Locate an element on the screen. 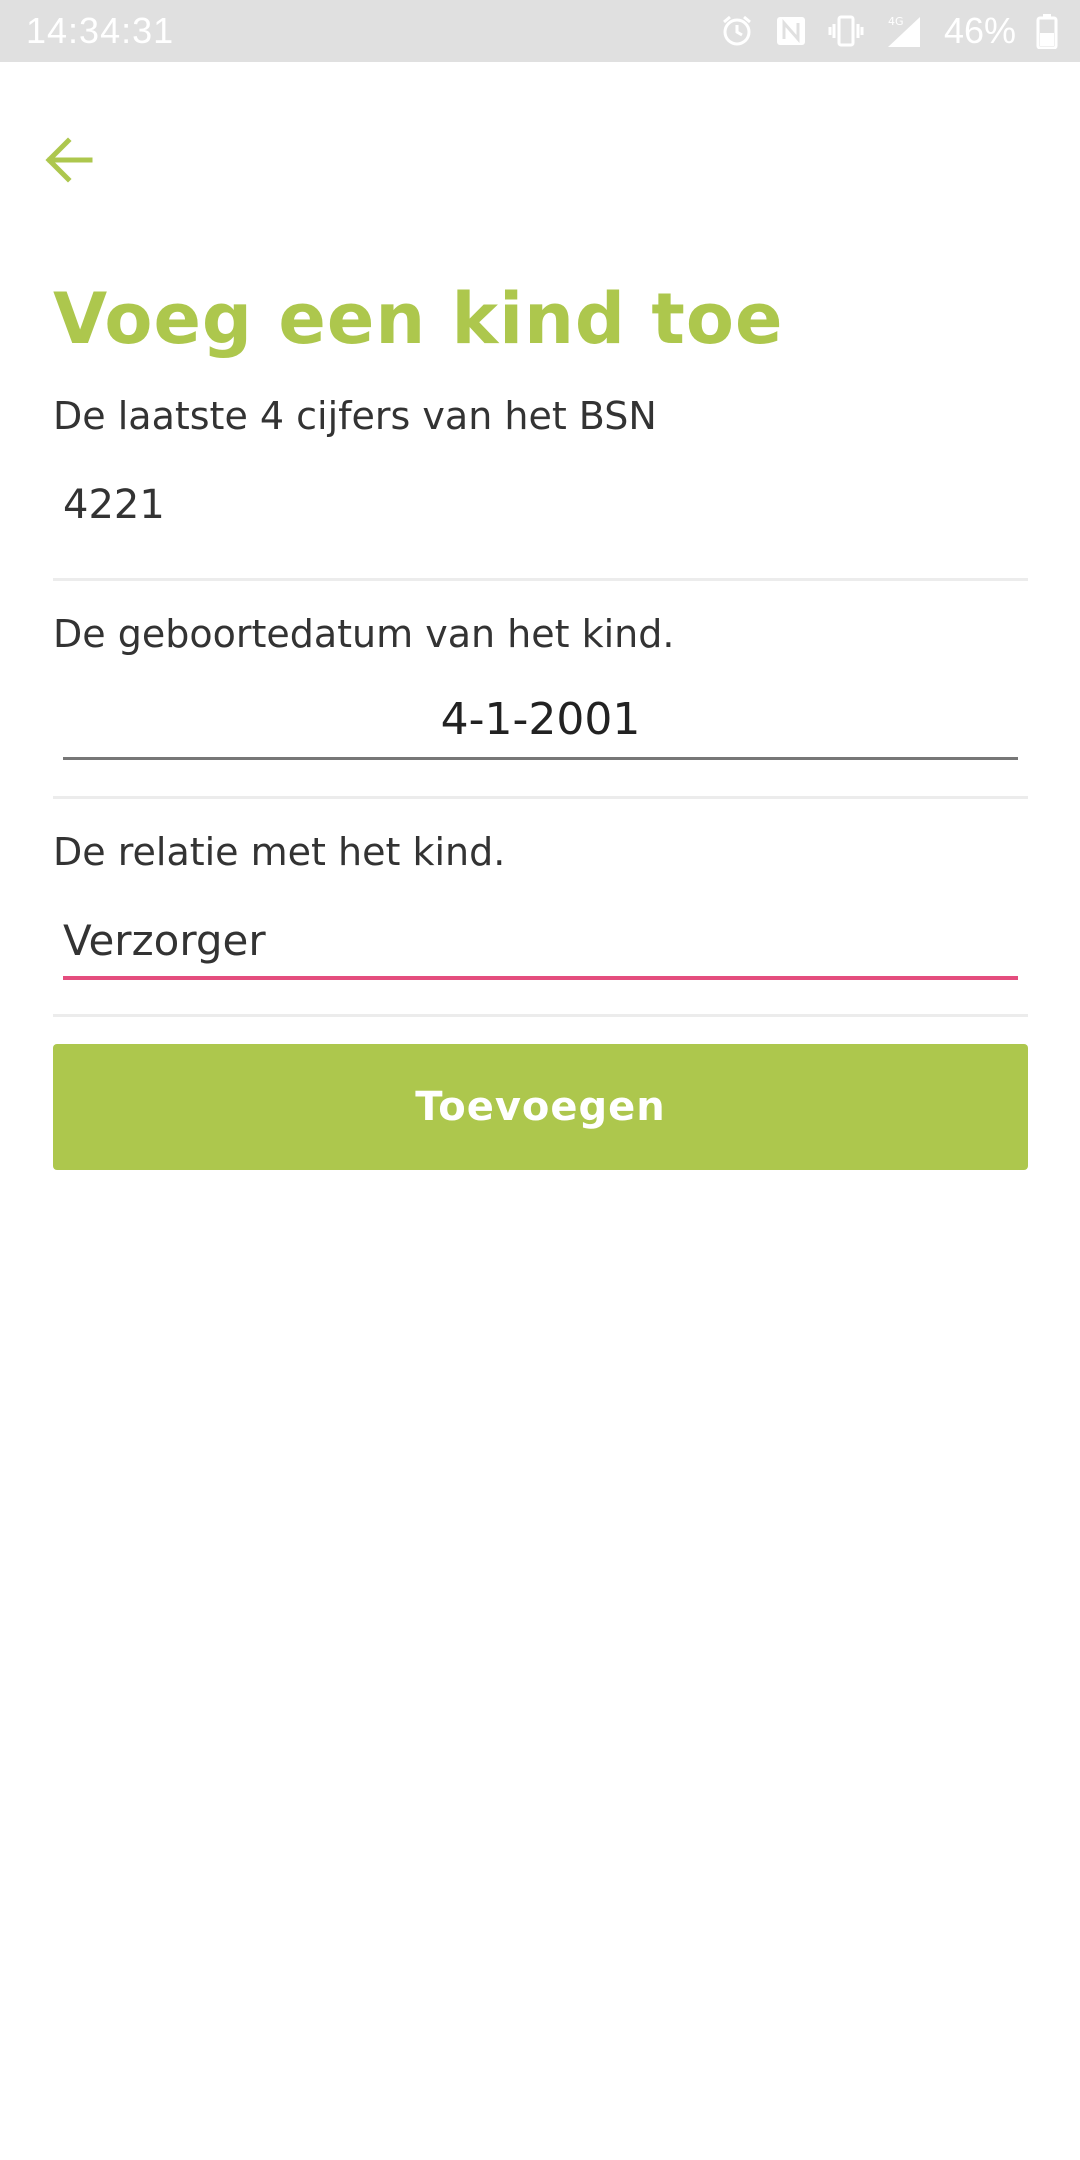  status-icons: 4G 46% is located at coordinates (889, 31).